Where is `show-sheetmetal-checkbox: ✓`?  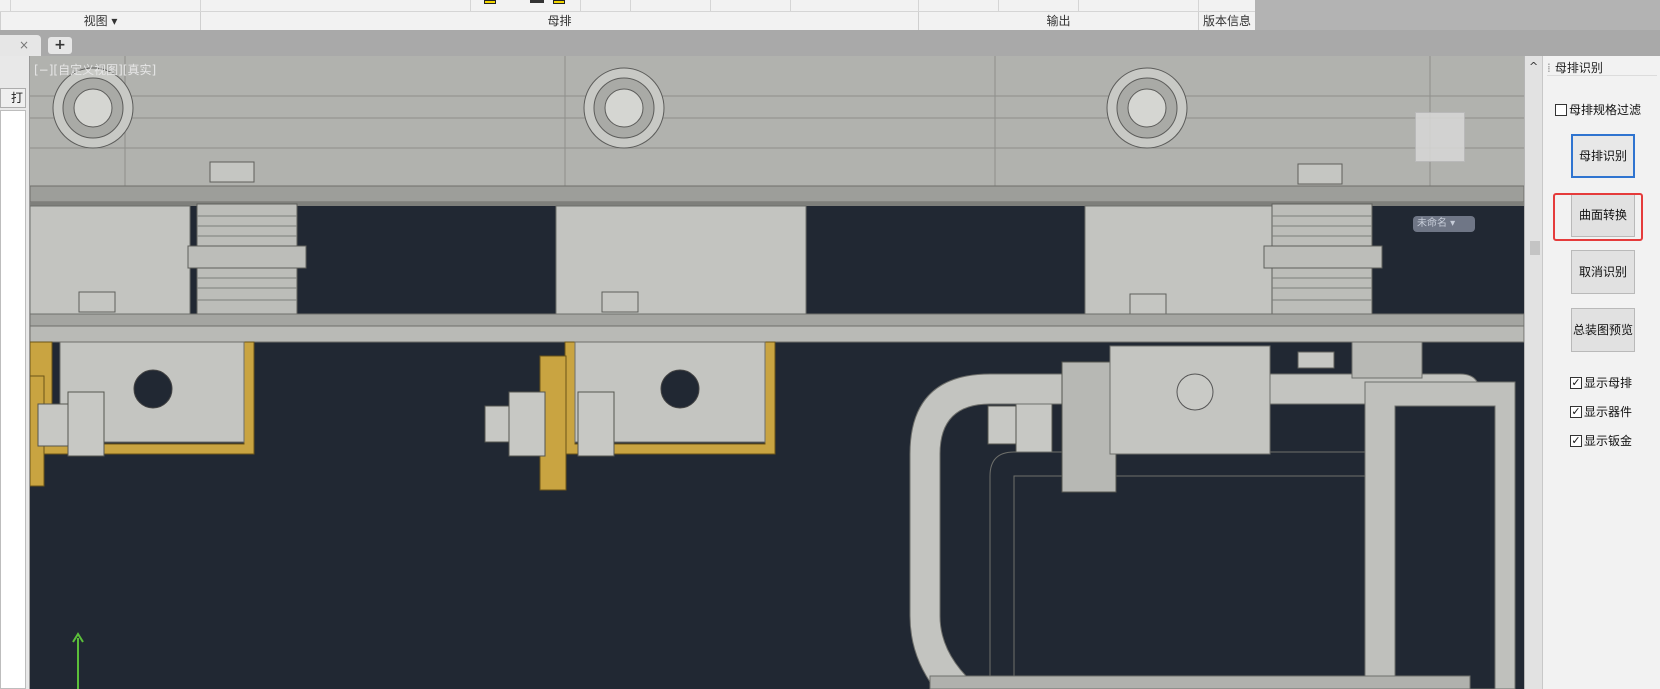
show-sheetmetal-checkbox: ✓ is located at coordinates (1576, 440).